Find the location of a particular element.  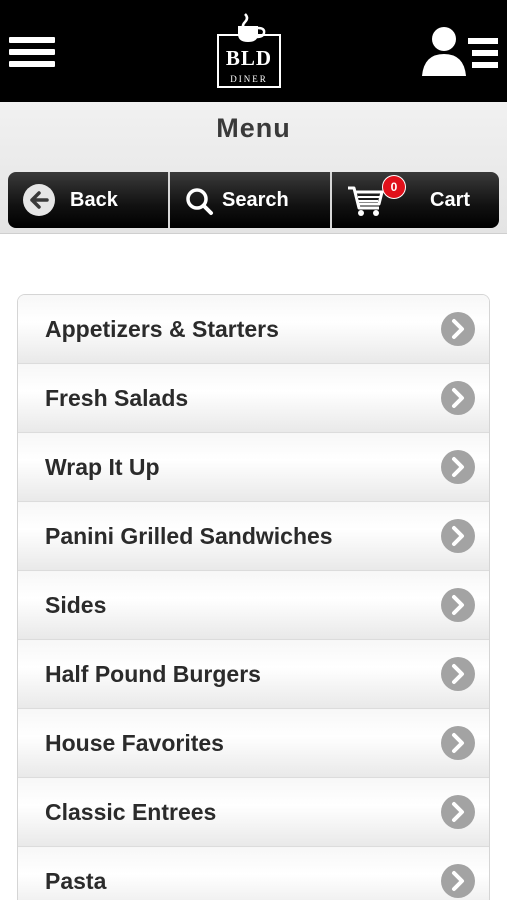

category-item: Panini Grilled Sandwiches is located at coordinates (253, 536).